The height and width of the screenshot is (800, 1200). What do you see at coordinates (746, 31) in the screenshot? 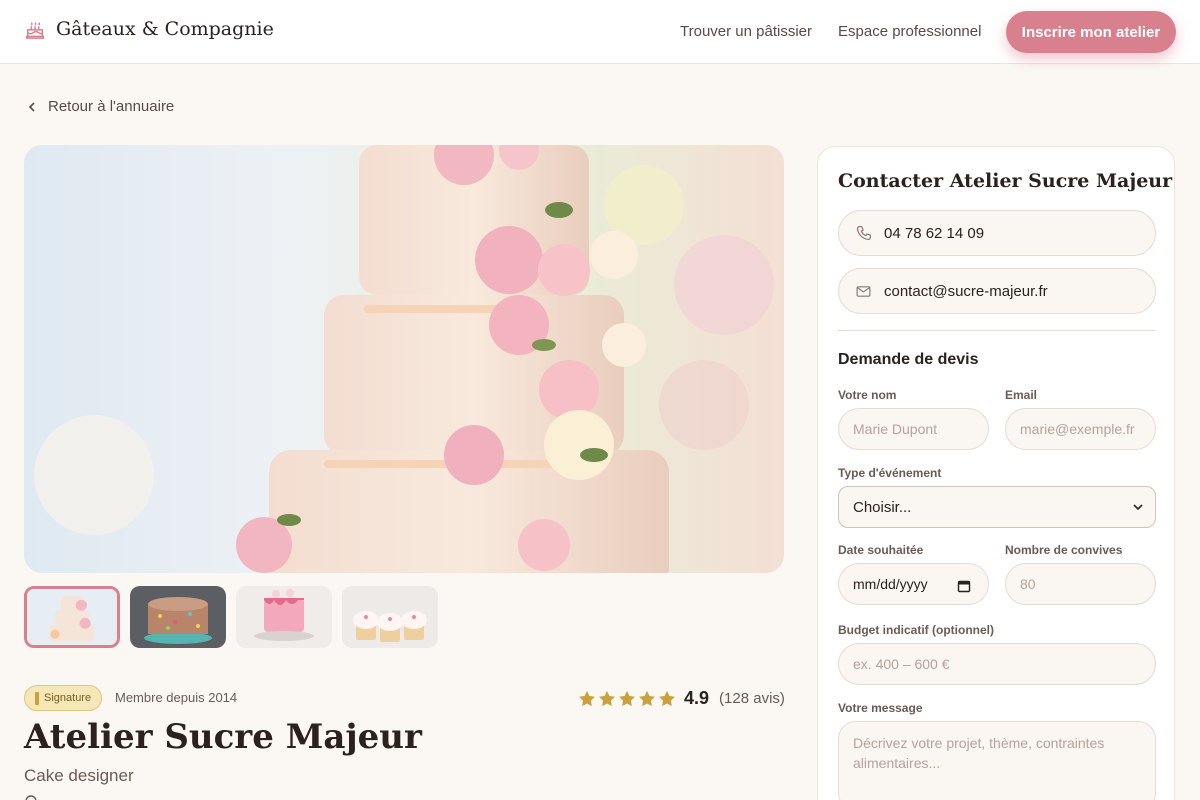
I see `nav-find-baker: Trouver un pâtissier` at bounding box center [746, 31].